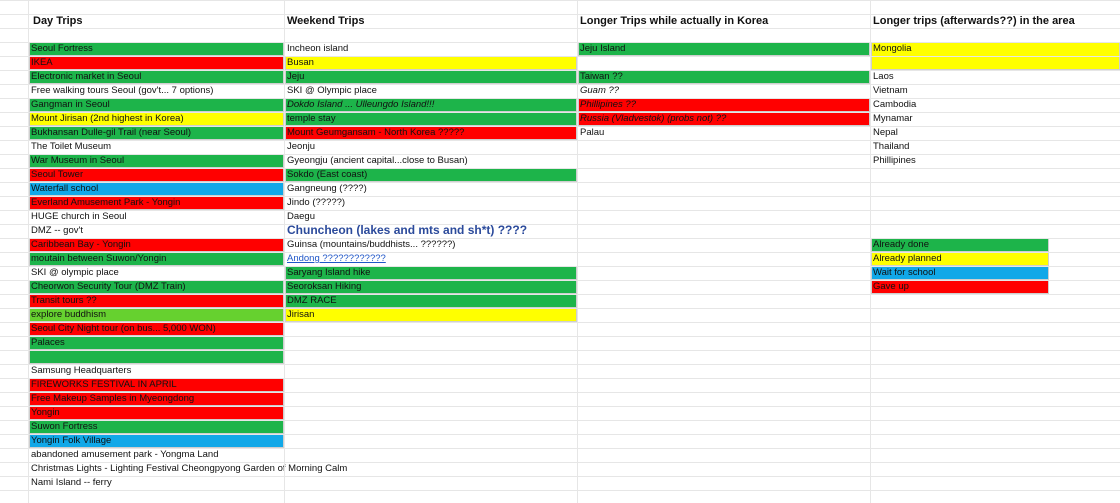 The image size is (1120, 503). What do you see at coordinates (431, 77) in the screenshot?
I see `cell-col1-row2: Jeju` at bounding box center [431, 77].